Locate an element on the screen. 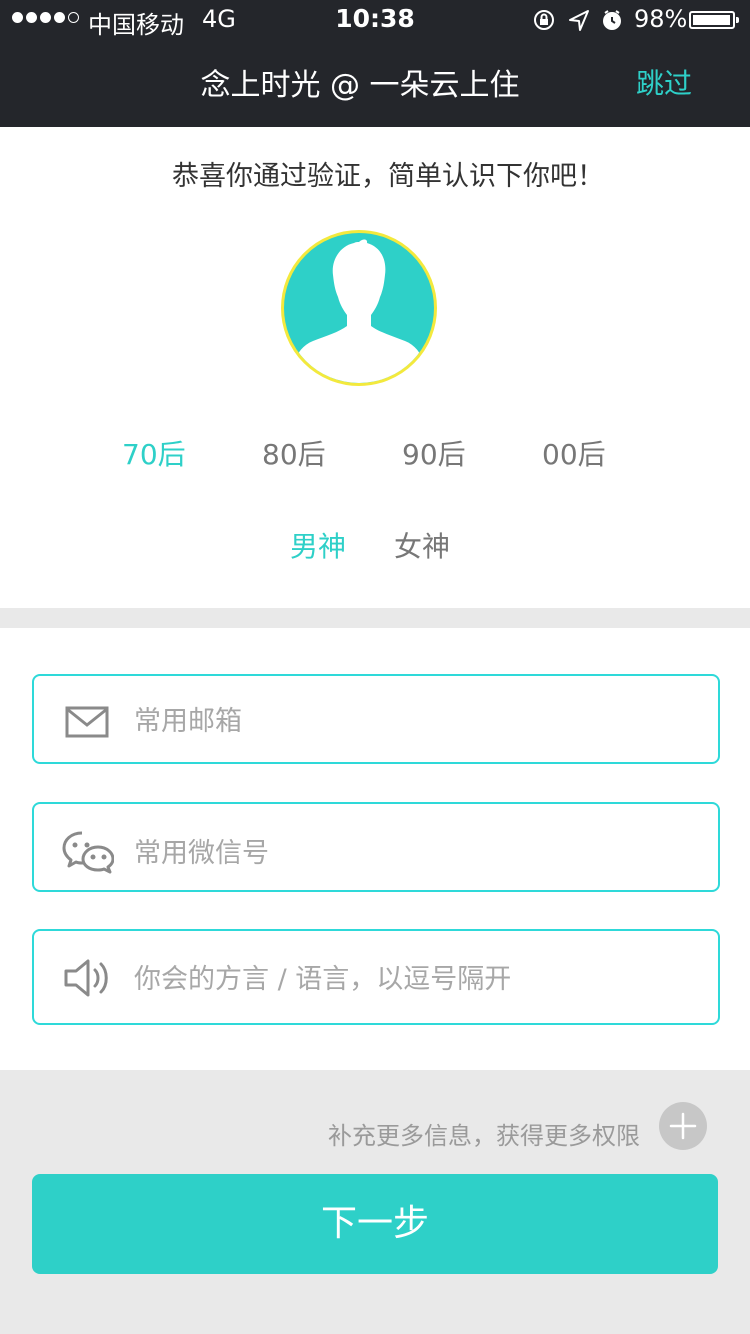  battery-cap is located at coordinates (737, 20).